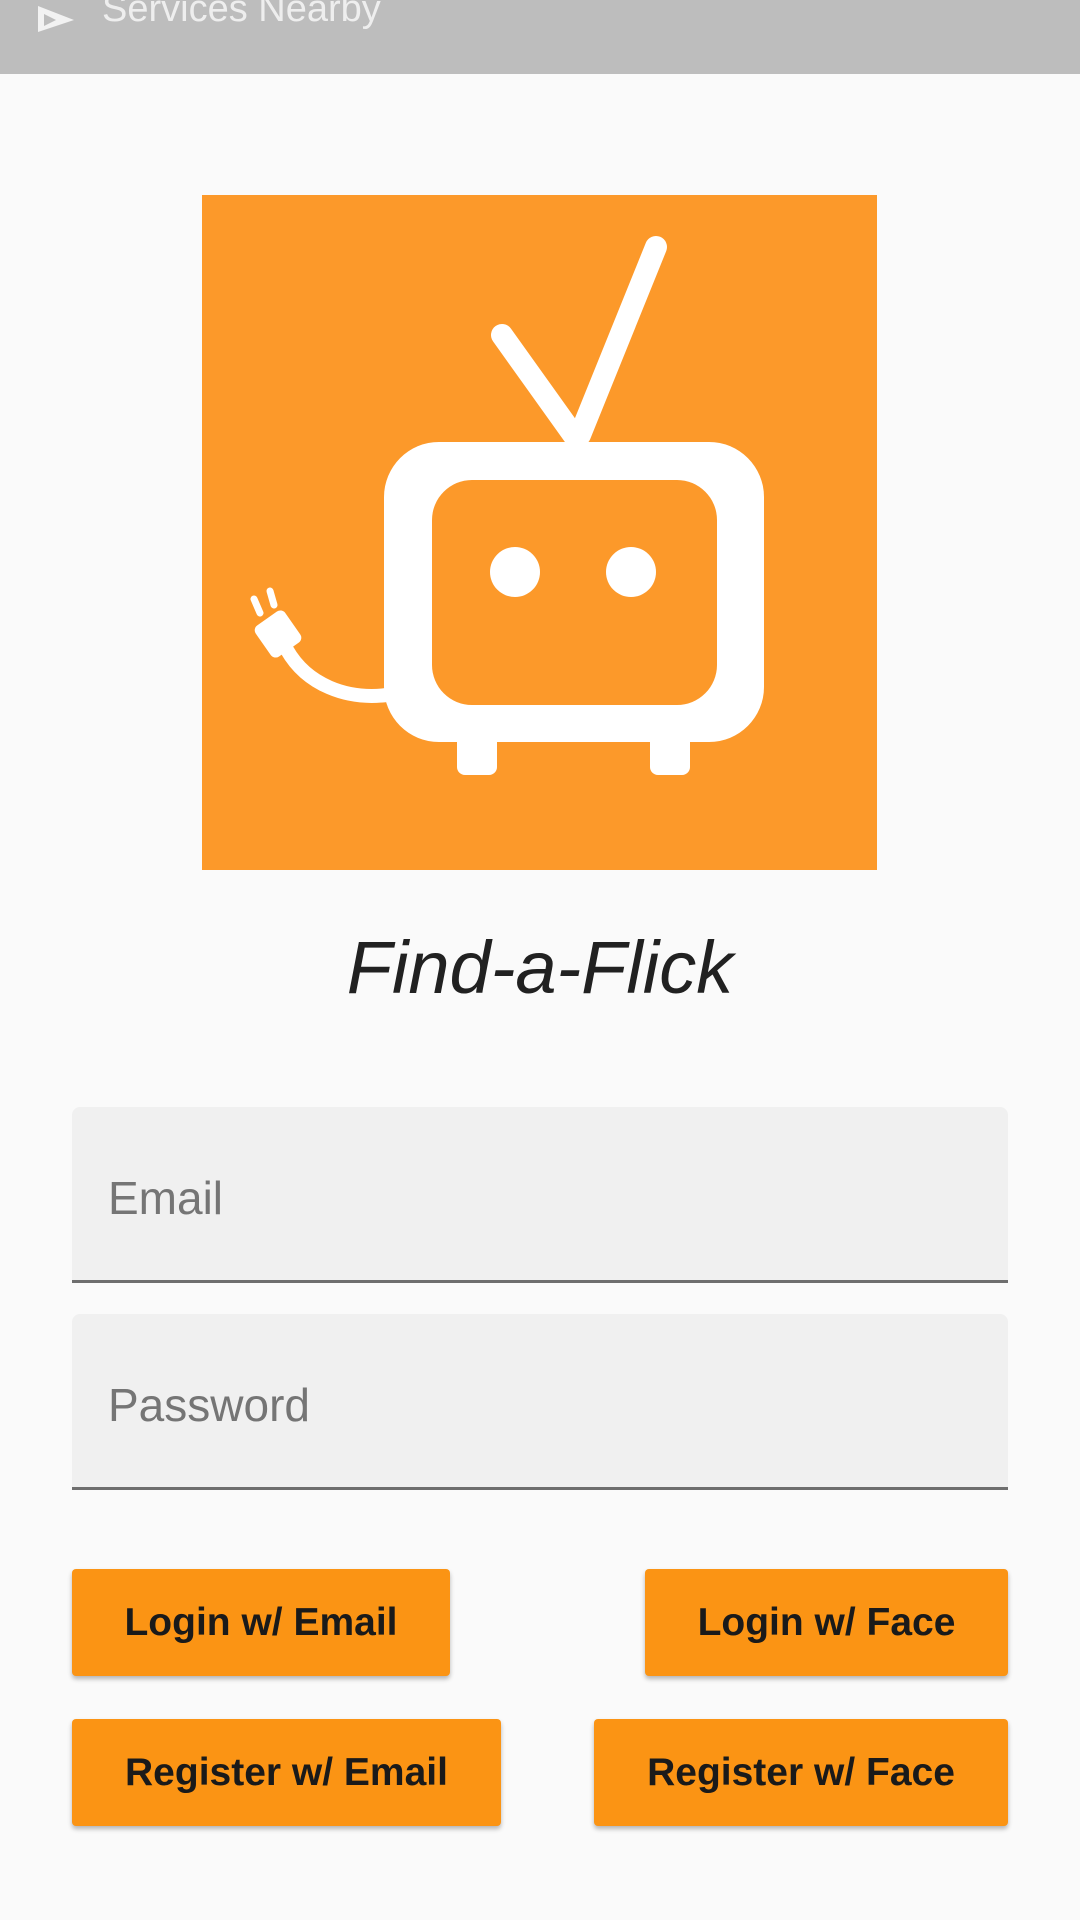 The image size is (1080, 1920). I want to click on email-input, so click(538, 1198).